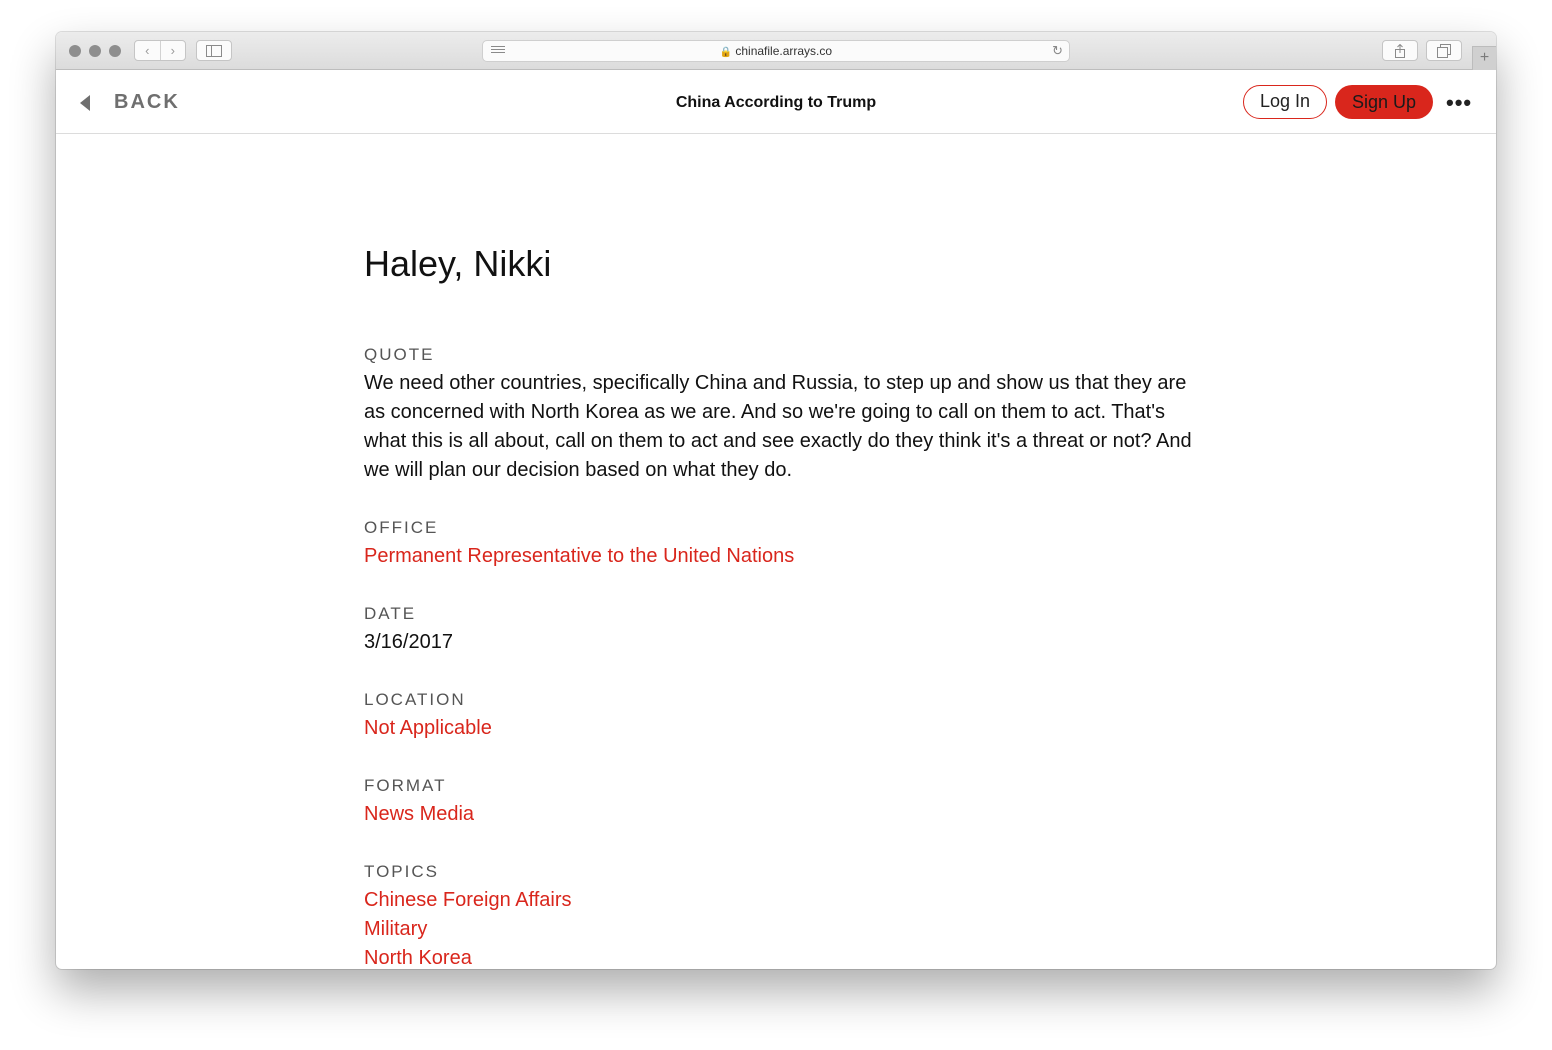 The height and width of the screenshot is (1050, 1552). What do you see at coordinates (75, 51) in the screenshot?
I see `close-window-icon` at bounding box center [75, 51].